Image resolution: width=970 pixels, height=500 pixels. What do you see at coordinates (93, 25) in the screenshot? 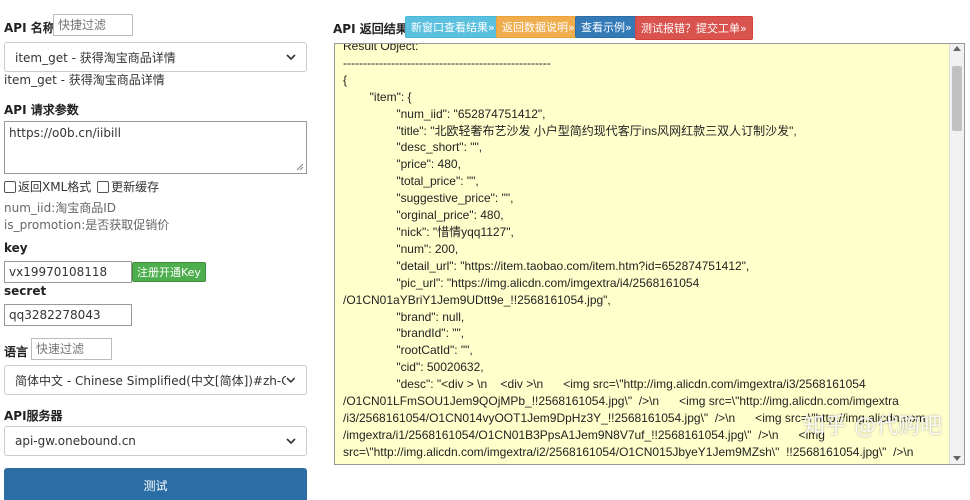
I see `api-filter-input` at bounding box center [93, 25].